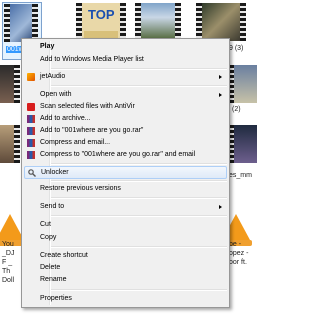 This screenshot has width=320, height=320. I want to click on menu-item-label: Play, so click(47, 46).